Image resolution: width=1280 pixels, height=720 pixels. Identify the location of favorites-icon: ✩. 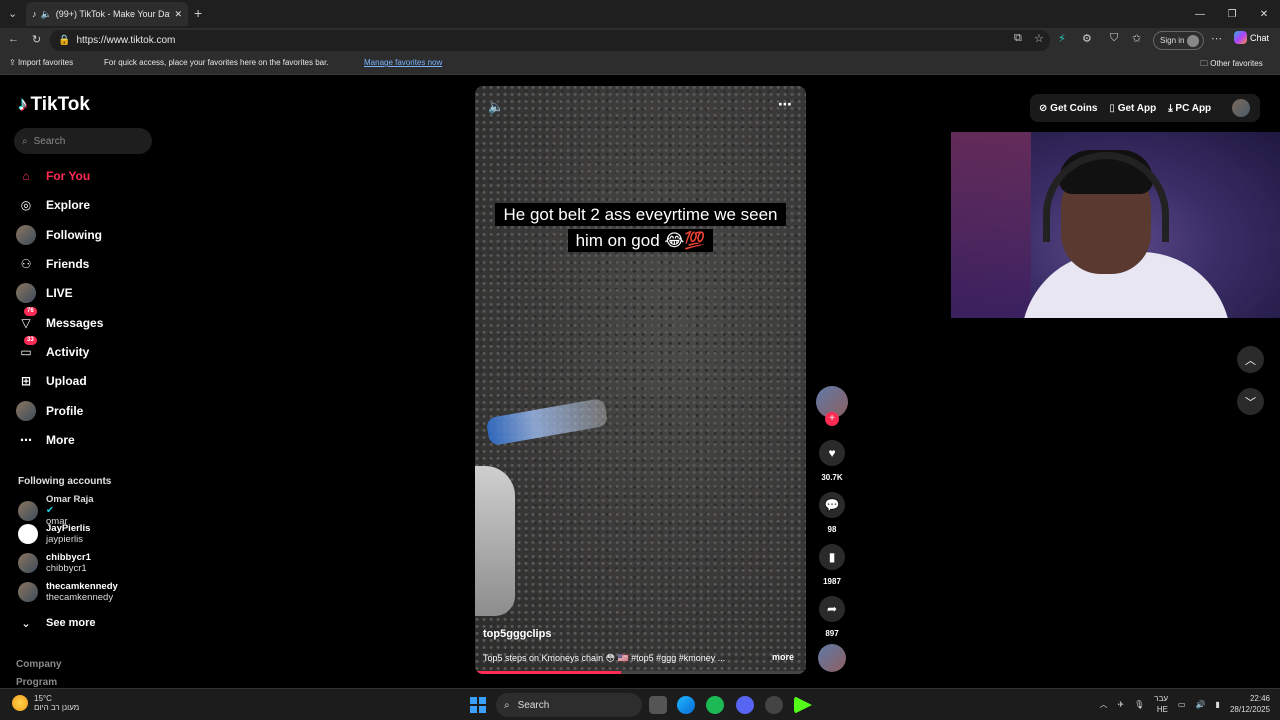
(1136, 38).